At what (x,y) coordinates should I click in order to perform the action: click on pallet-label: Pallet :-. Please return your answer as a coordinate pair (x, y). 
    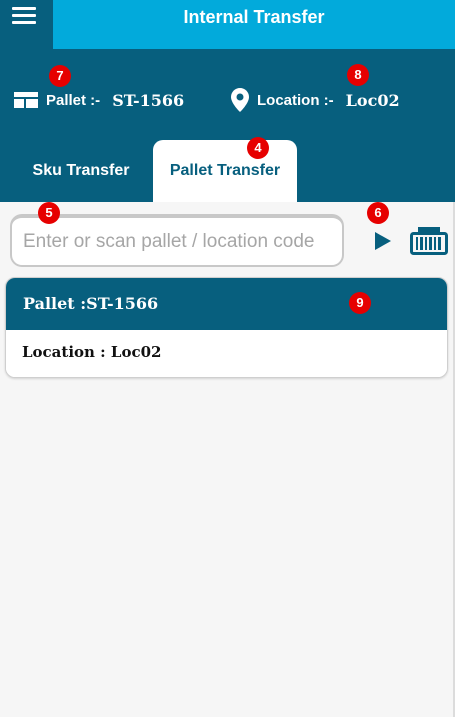
    Looking at the image, I should click on (73, 100).